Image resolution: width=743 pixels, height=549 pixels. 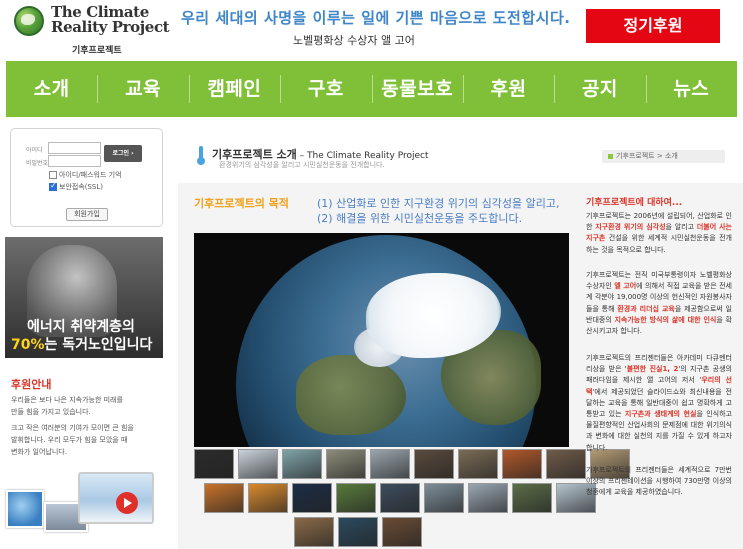 I want to click on about-p2-highlight-3: 지속가능한 방식의 삶에 대한 인식, so click(x=665, y=319).